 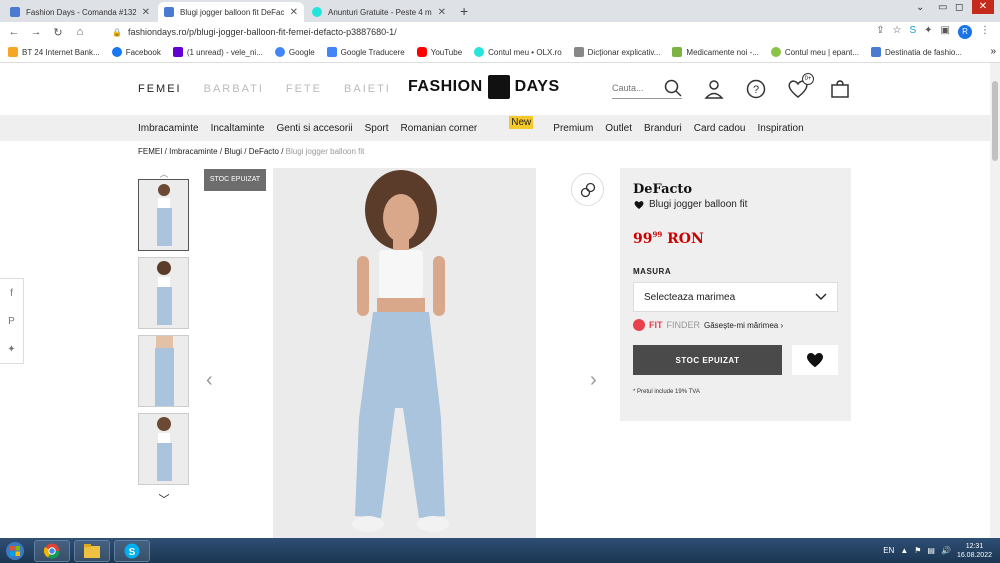 What do you see at coordinates (707, 360) in the screenshot?
I see `out-of-stock-button: STOC EPUIZAT` at bounding box center [707, 360].